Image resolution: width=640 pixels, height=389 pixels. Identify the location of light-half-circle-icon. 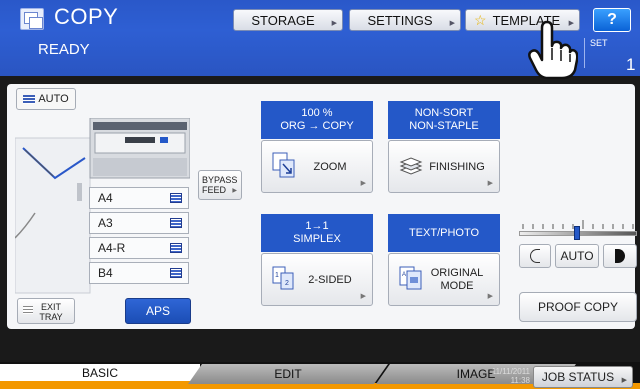
(535, 256).